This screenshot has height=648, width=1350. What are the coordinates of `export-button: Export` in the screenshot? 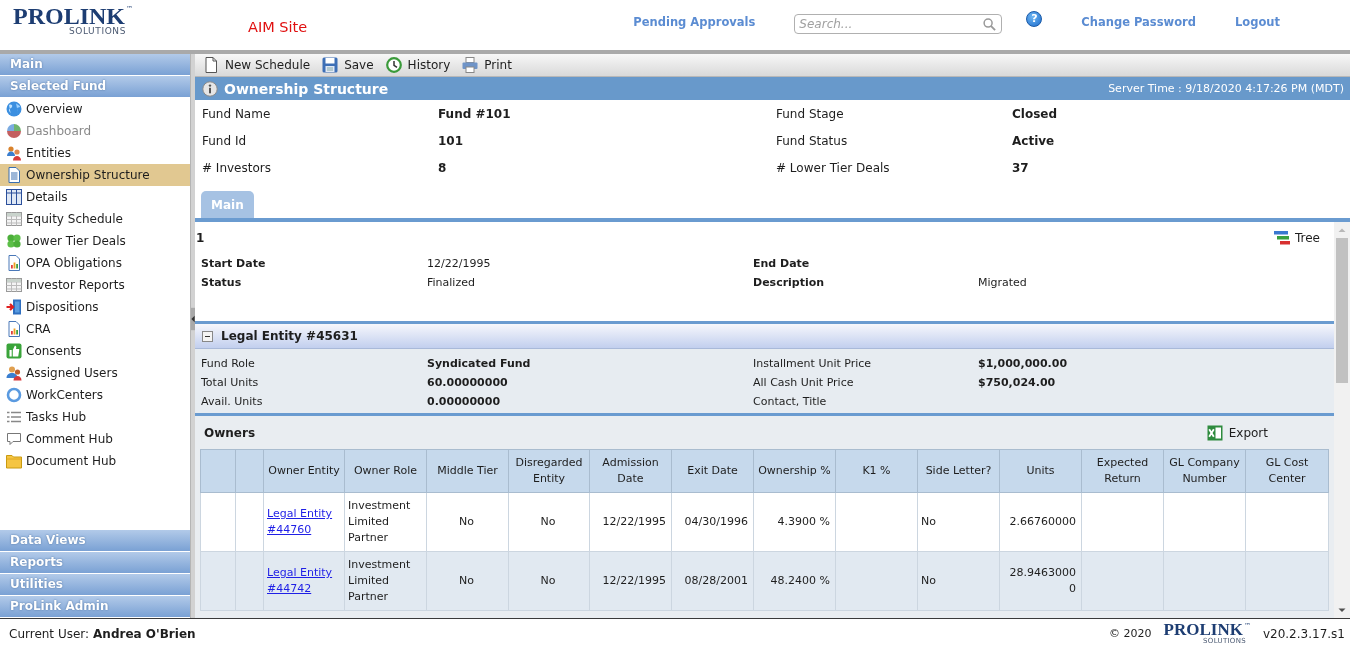 It's located at (1237, 432).